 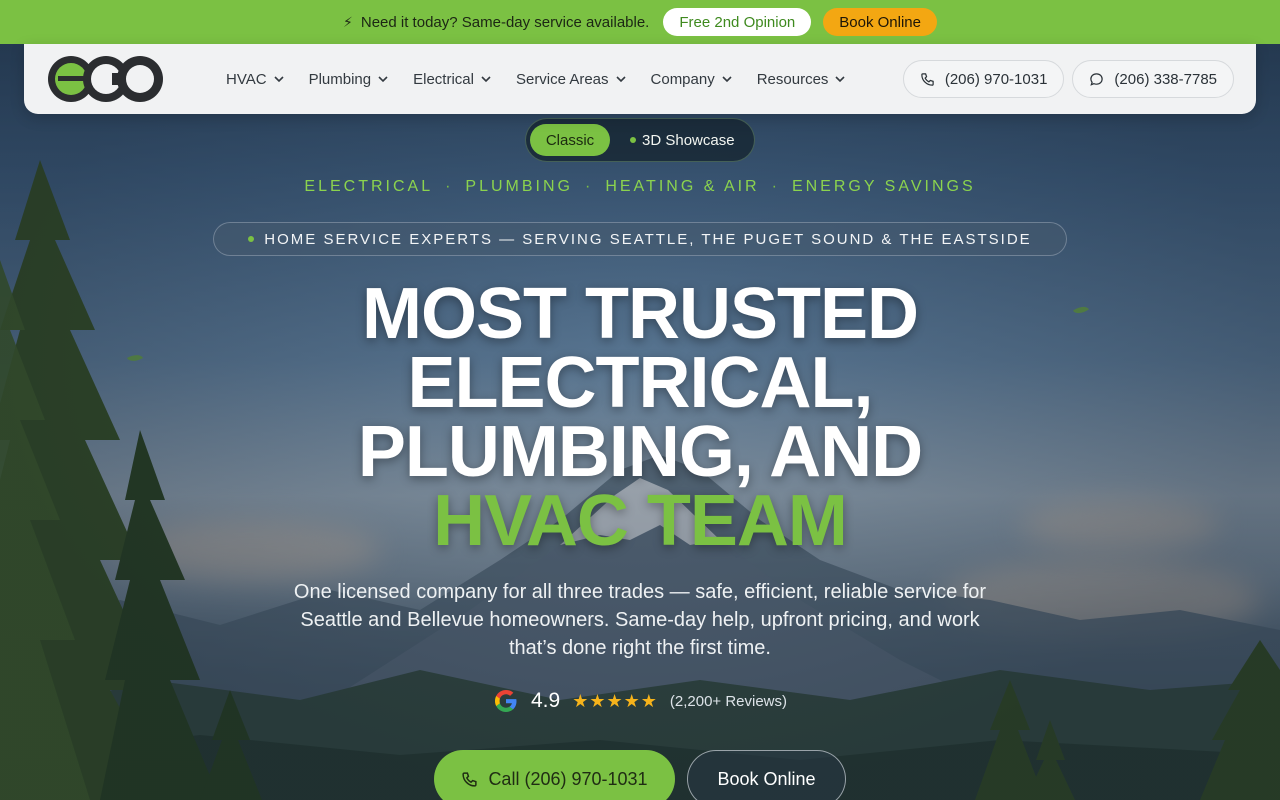 I want to click on nav-label: Plumbing, so click(x=340, y=79).